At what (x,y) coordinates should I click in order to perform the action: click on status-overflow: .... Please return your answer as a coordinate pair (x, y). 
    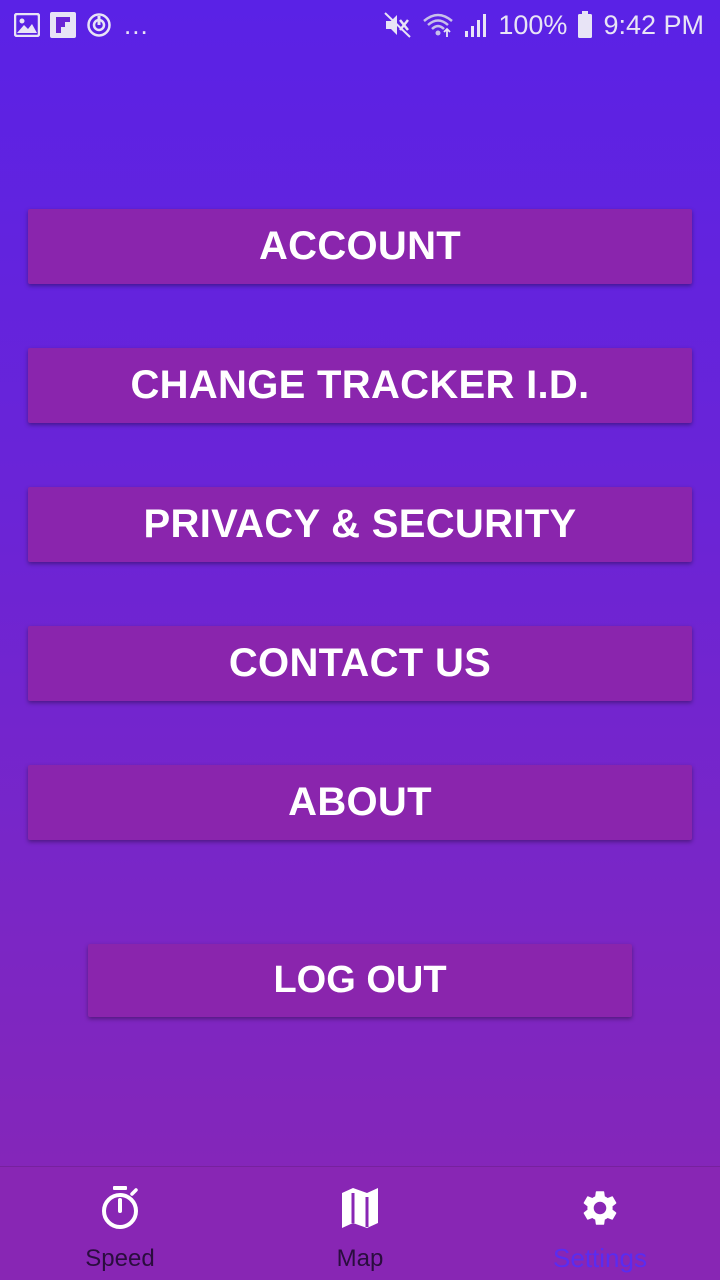
    Looking at the image, I should click on (136, 24).